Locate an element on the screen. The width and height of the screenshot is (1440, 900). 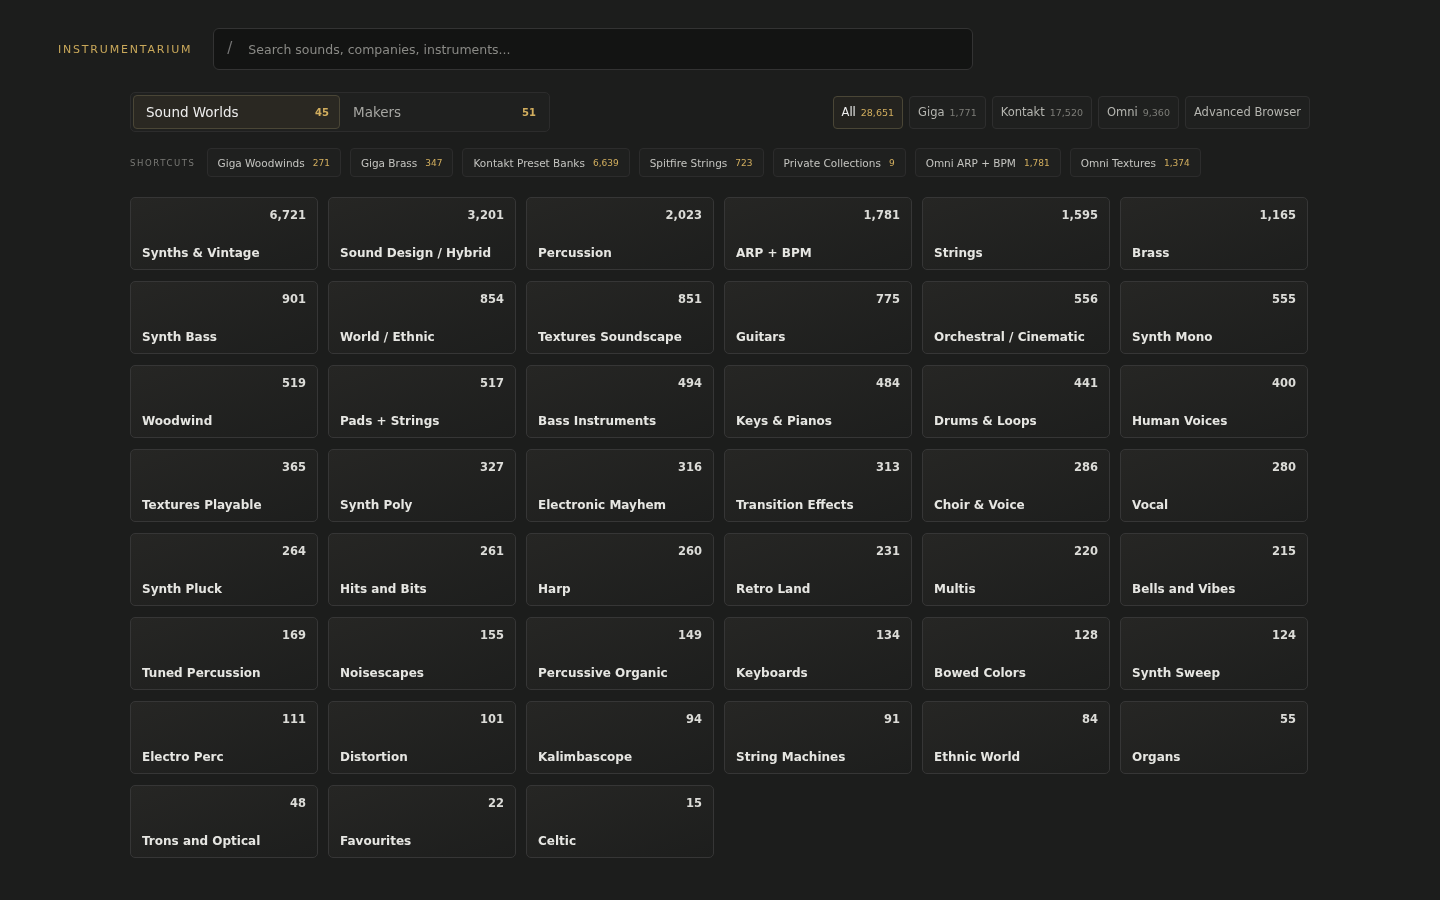
category-card: 220 Multis is located at coordinates (1016, 569).